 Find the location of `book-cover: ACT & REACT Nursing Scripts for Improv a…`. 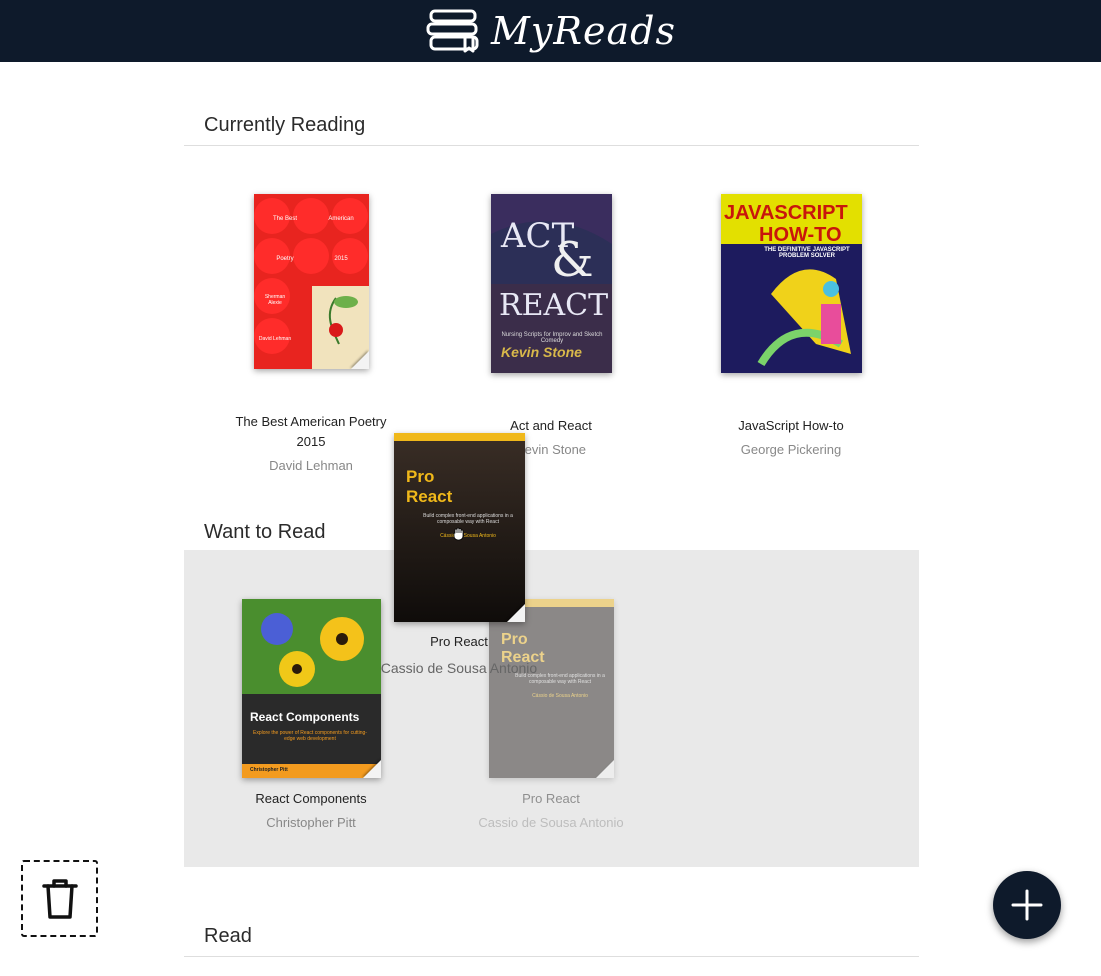

book-cover: ACT & REACT Nursing Scripts for Improv a… is located at coordinates (551, 283).